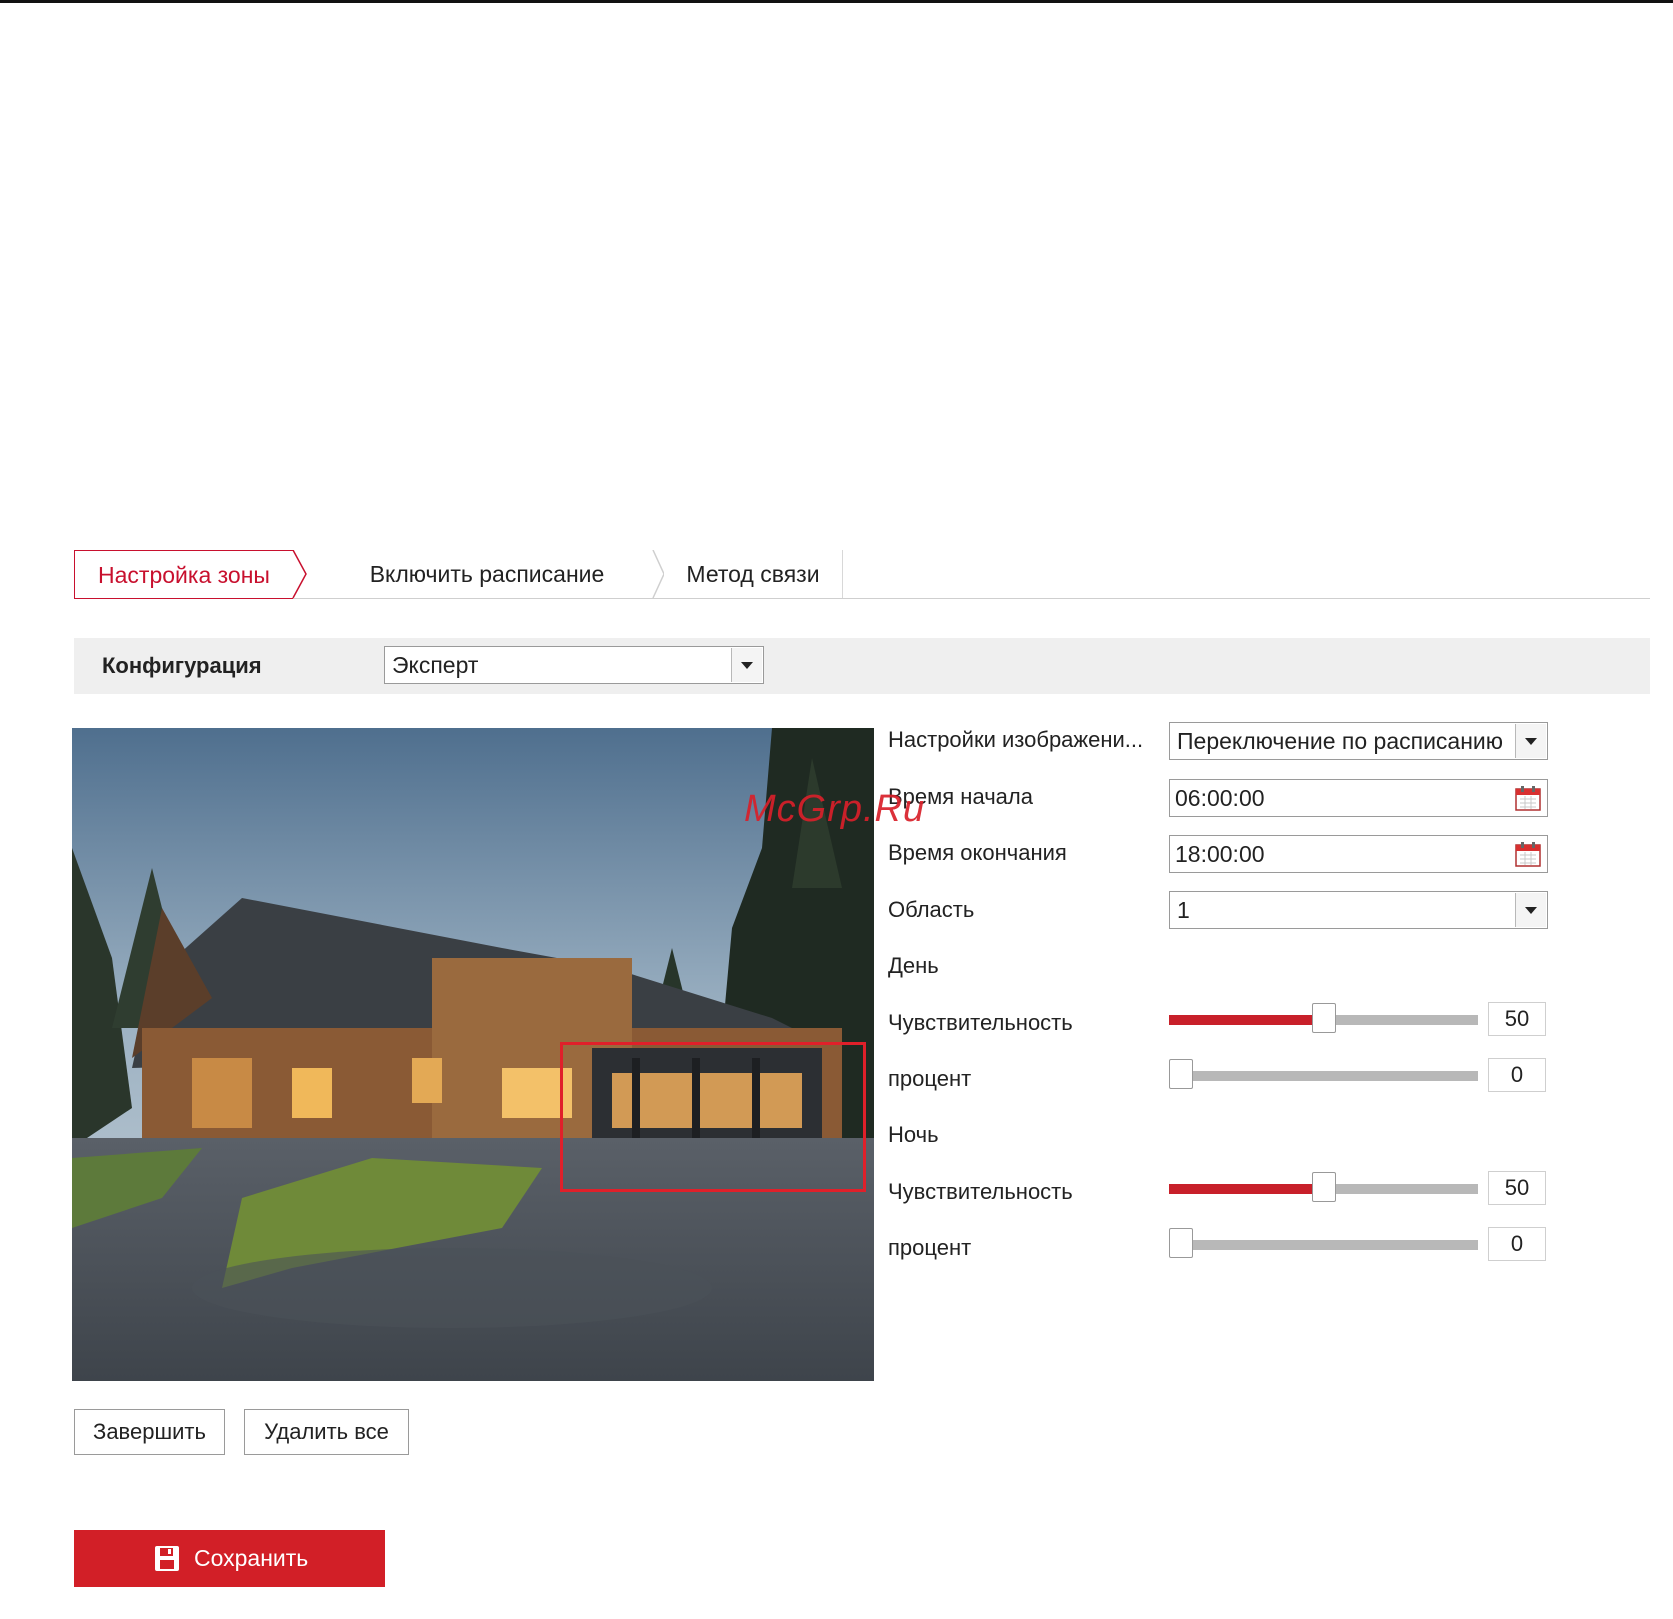 This screenshot has height=1619, width=1673. I want to click on day-sensitivity-label: Чувствительность, so click(980, 1022).